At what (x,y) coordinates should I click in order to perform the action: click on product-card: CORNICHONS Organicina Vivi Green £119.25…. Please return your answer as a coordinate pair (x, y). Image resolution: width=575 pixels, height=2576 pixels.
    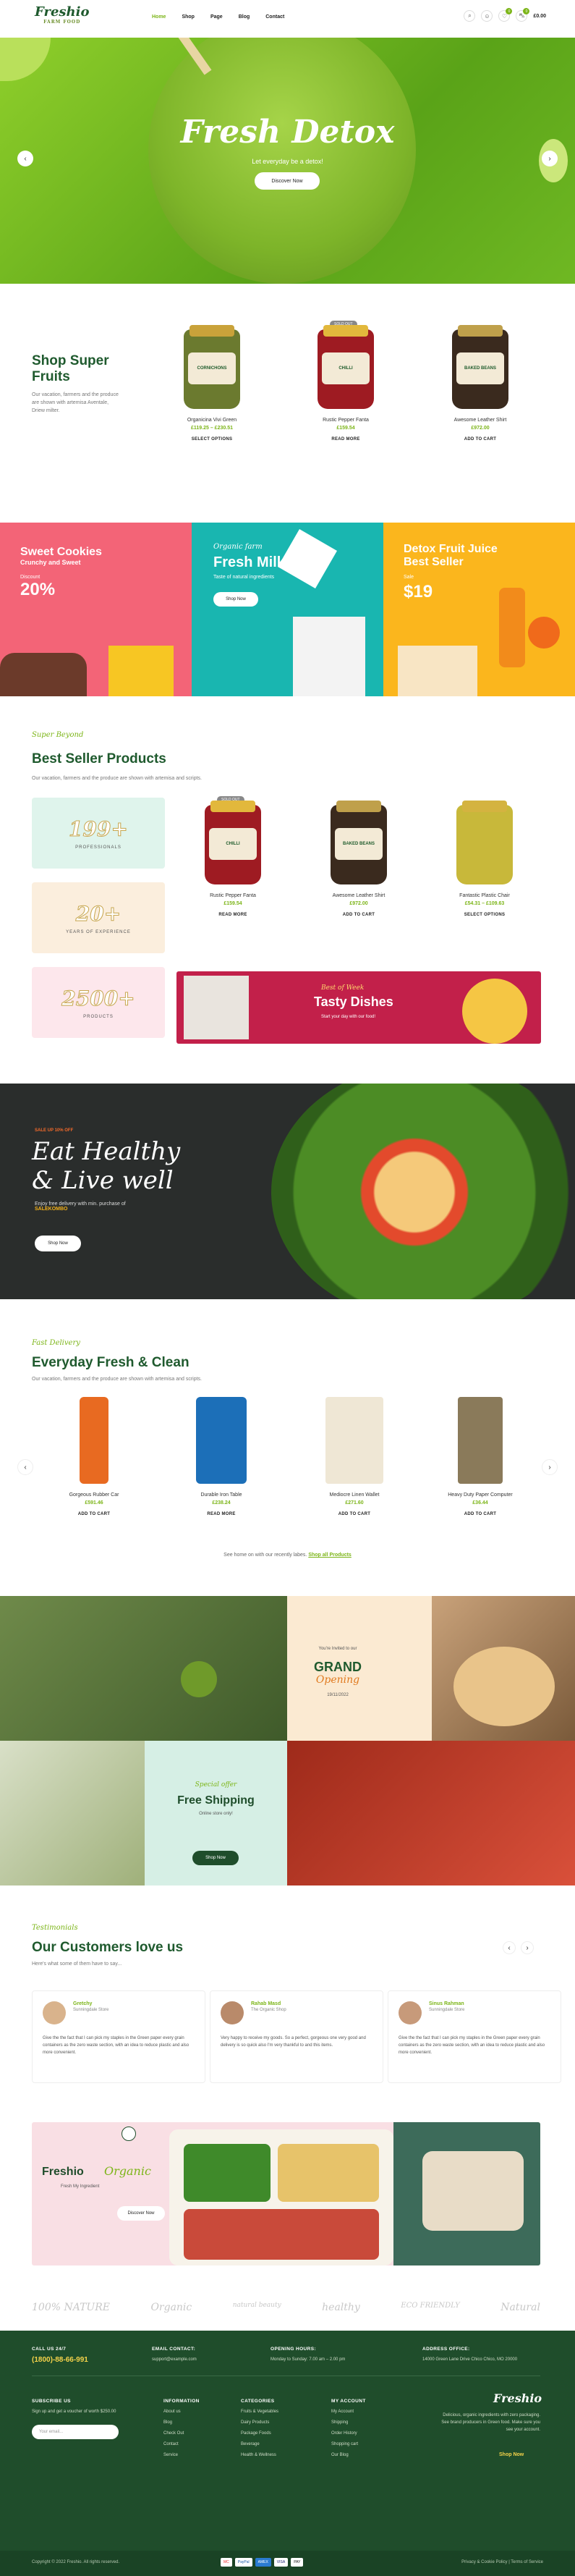
    Looking at the image, I should click on (212, 384).